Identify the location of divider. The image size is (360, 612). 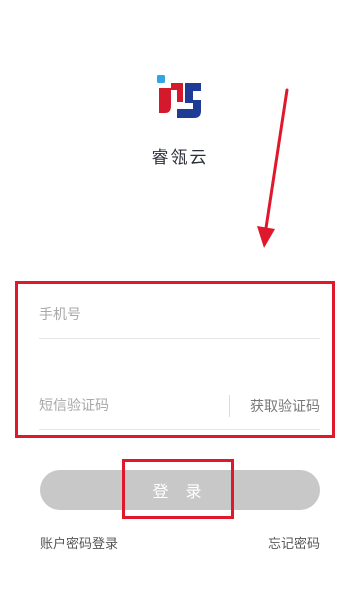
(229, 405).